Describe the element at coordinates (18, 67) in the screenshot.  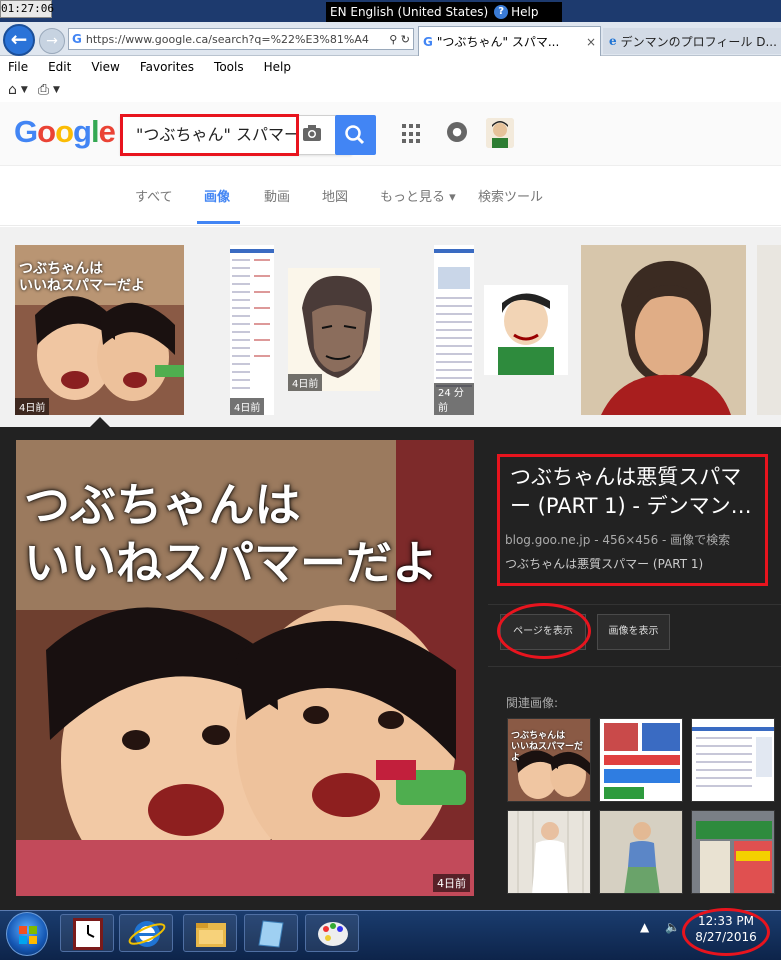
I see `menu-file: File` at that location.